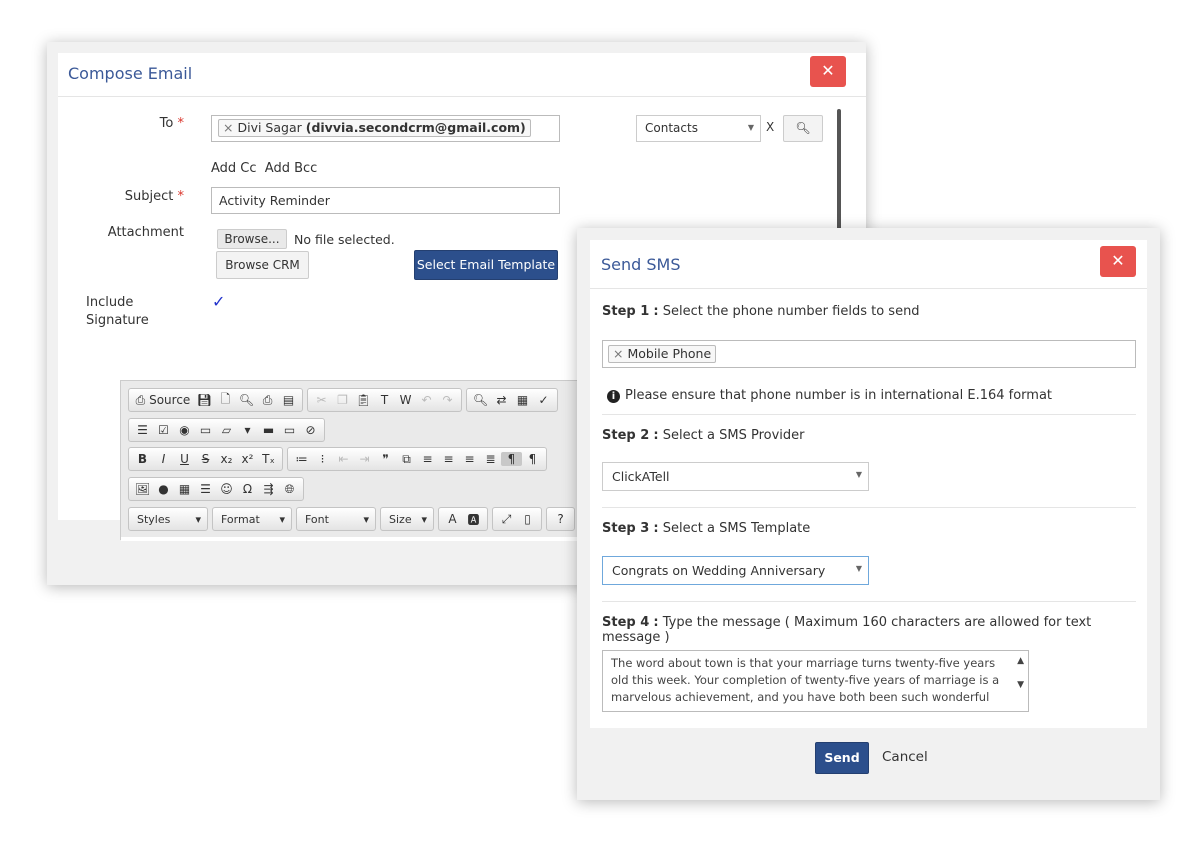 This screenshot has height=848, width=1200. What do you see at coordinates (735, 570) in the screenshot?
I see `sms-template-select: Congrats on Wedding Anniversary ▼` at bounding box center [735, 570].